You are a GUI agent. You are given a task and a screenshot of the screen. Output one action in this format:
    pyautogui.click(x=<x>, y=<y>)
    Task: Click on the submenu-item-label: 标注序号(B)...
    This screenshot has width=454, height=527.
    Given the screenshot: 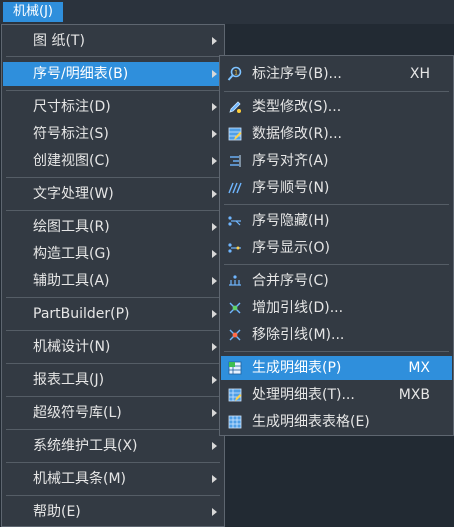 What is the action you would take?
    pyautogui.click(x=297, y=74)
    